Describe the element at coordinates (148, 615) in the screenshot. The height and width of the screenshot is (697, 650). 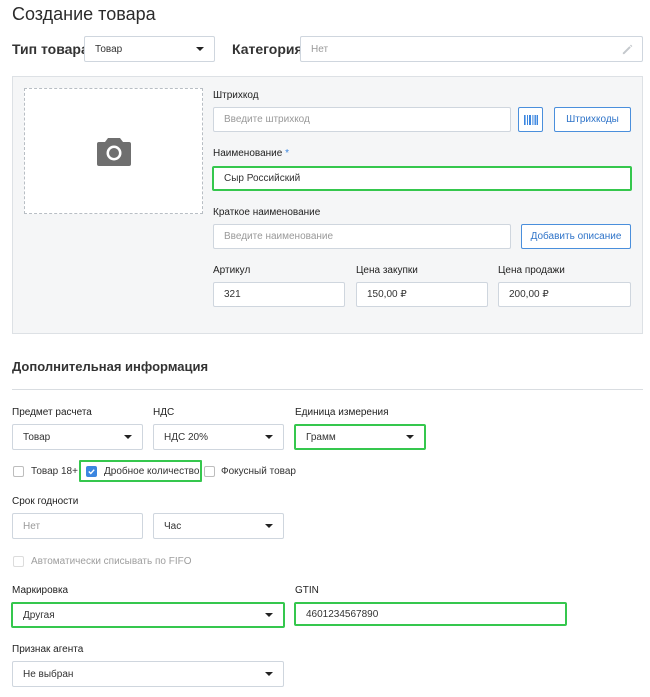
I see `marking-select: Другая` at that location.